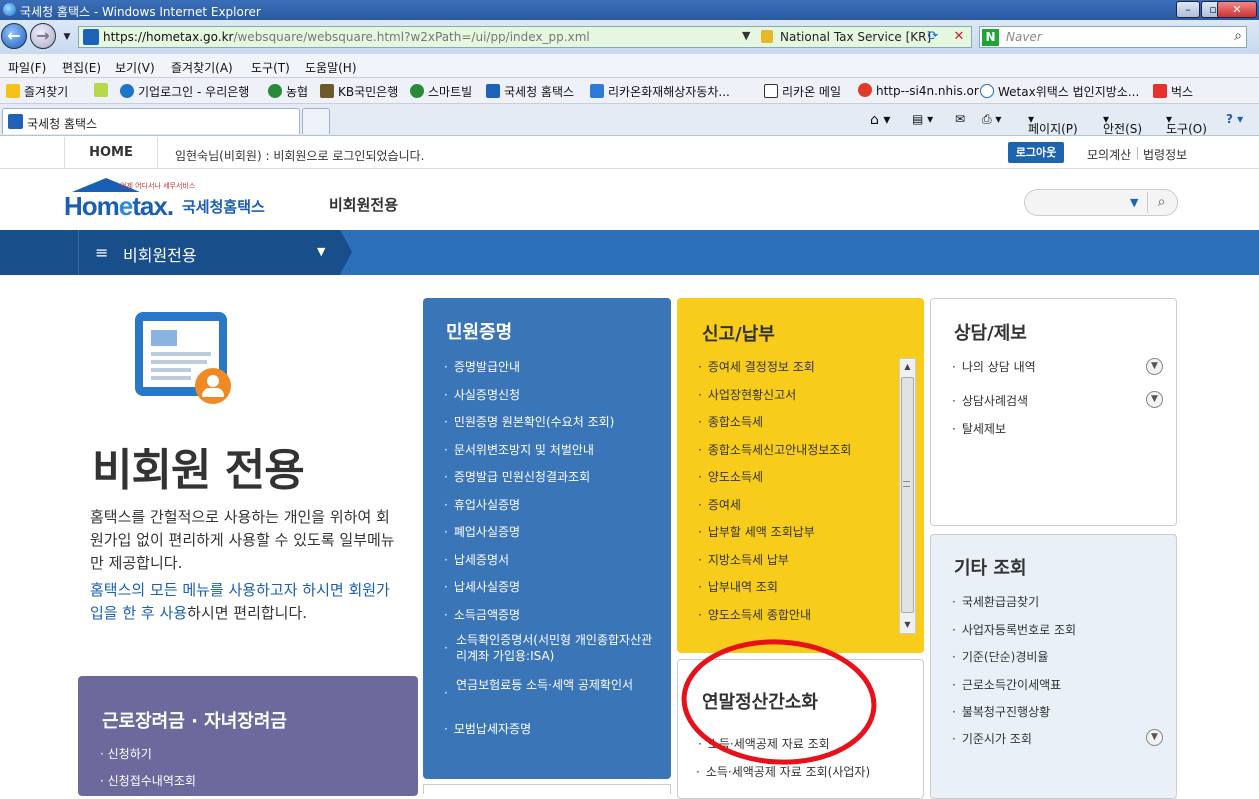  What do you see at coordinates (517, 476) in the screenshot?
I see `menu-link: 증명발급 민원신청결과조회` at bounding box center [517, 476].